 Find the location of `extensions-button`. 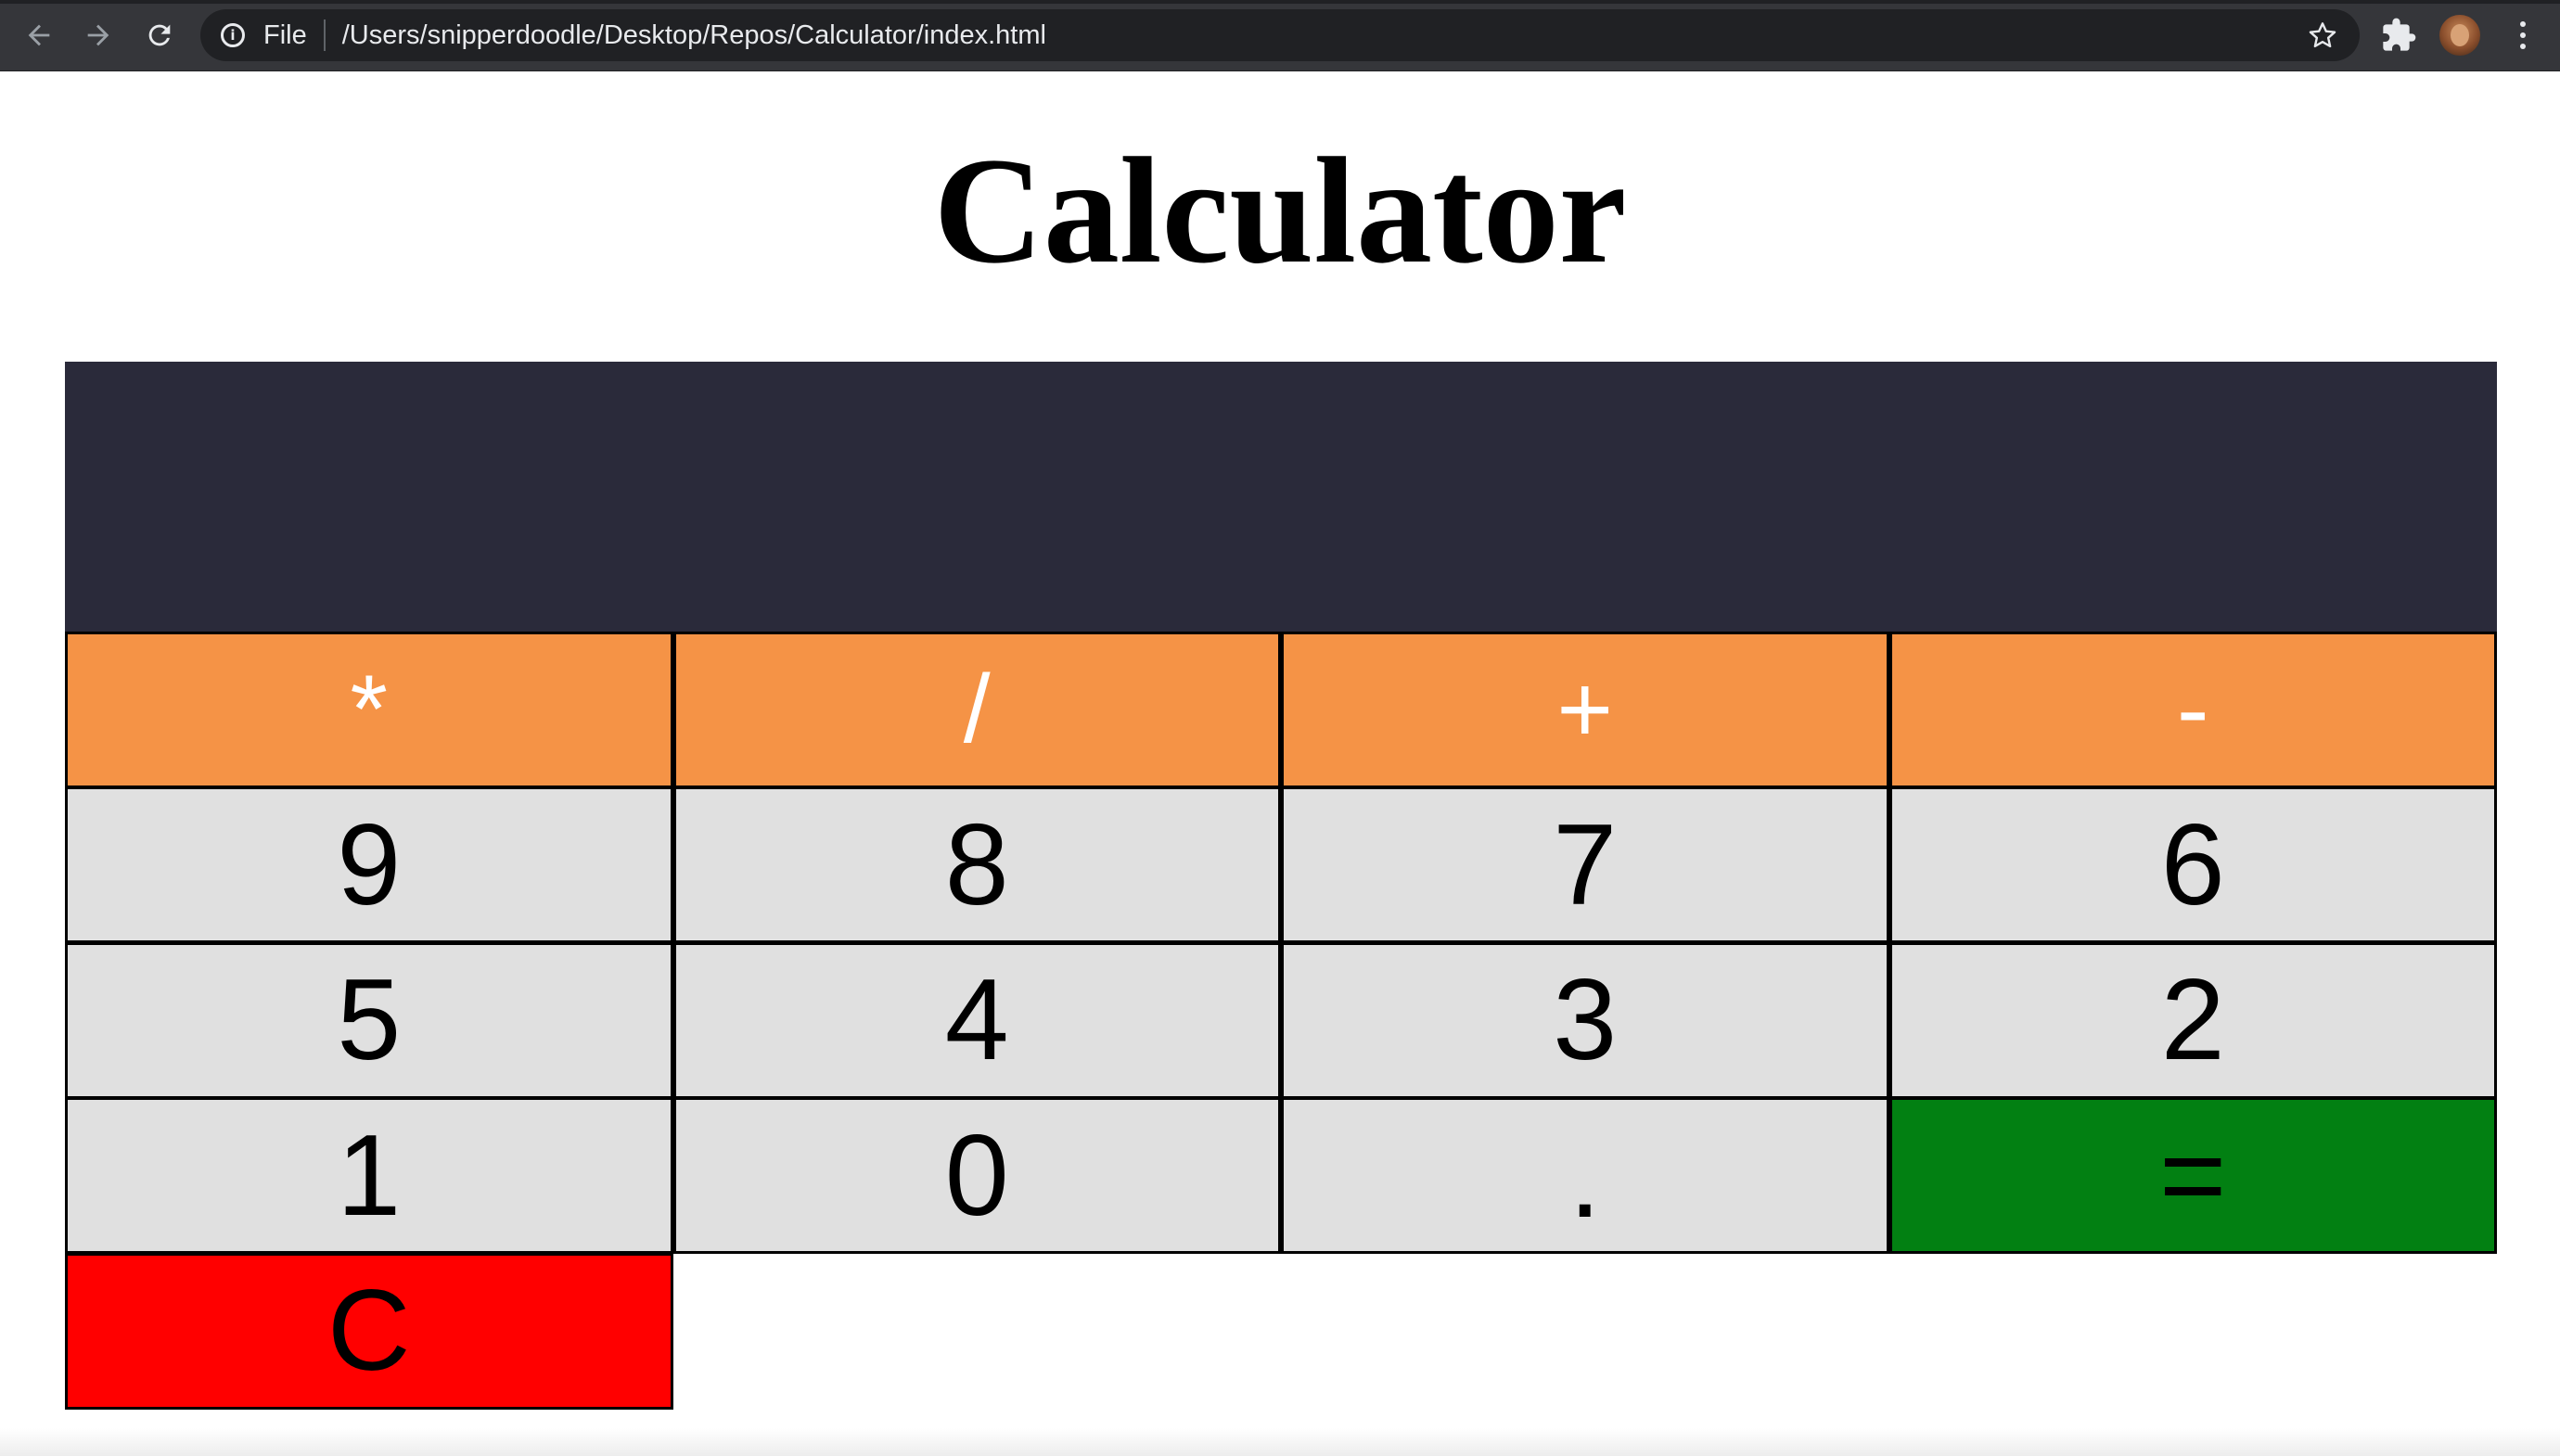

extensions-button is located at coordinates (2398, 35).